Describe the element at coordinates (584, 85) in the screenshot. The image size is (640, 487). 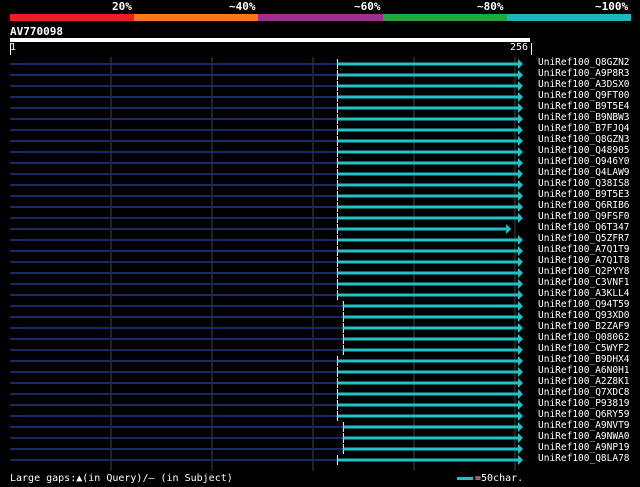
I see `hit-label: UniRef100_A3DSX0` at that location.